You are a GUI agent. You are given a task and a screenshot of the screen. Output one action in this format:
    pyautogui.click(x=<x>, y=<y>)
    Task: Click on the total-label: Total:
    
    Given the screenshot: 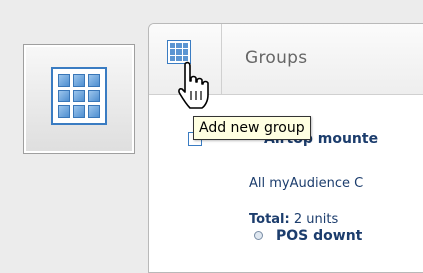 What is the action you would take?
    pyautogui.click(x=269, y=219)
    